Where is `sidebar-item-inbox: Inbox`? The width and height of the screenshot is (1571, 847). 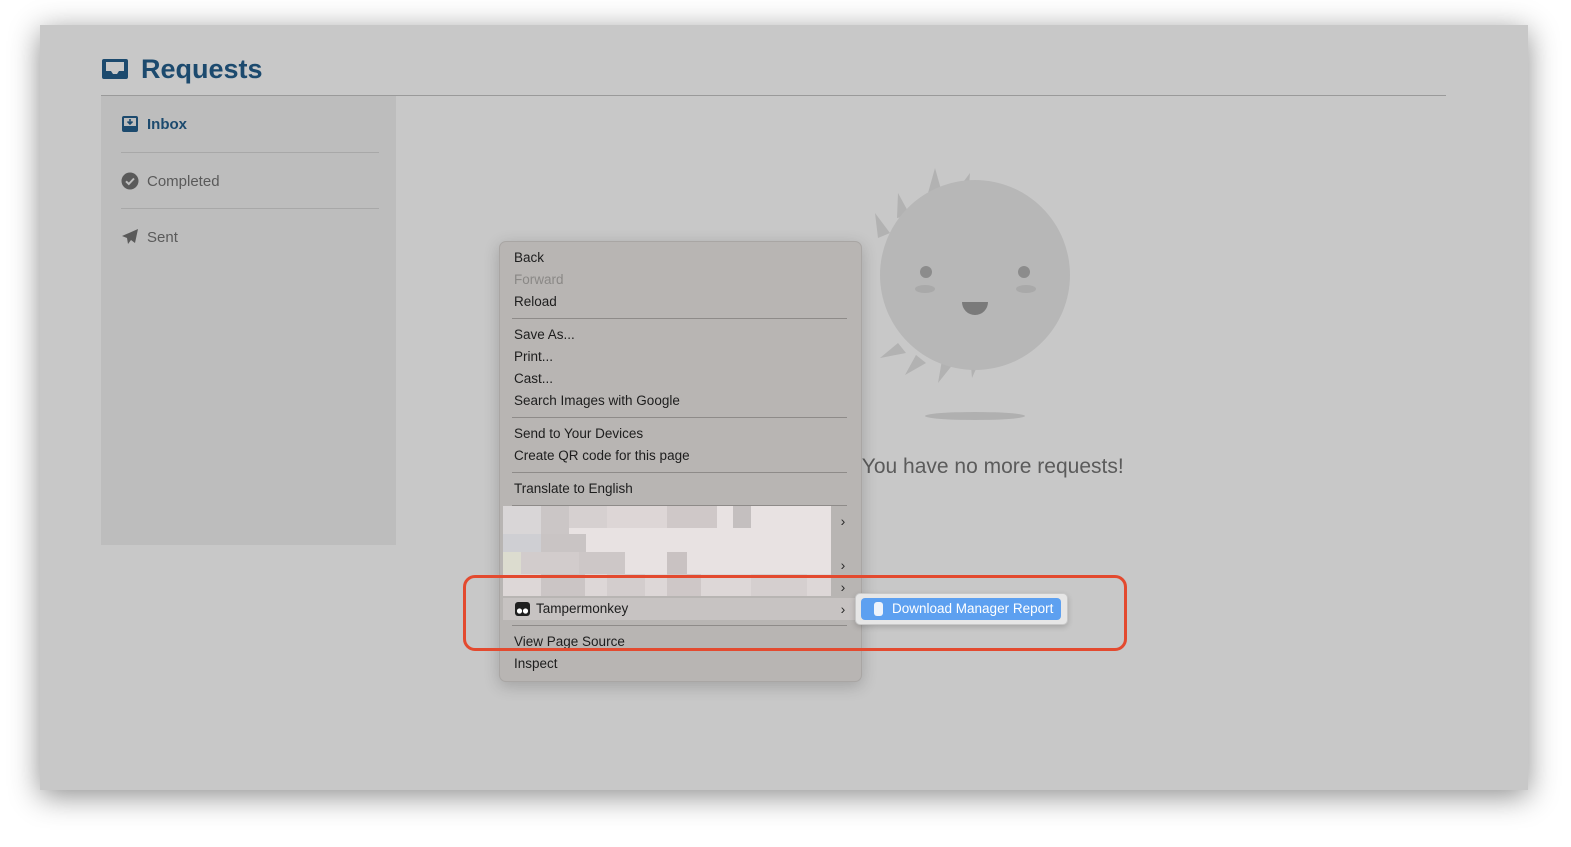
sidebar-item-inbox: Inbox is located at coordinates (250, 124).